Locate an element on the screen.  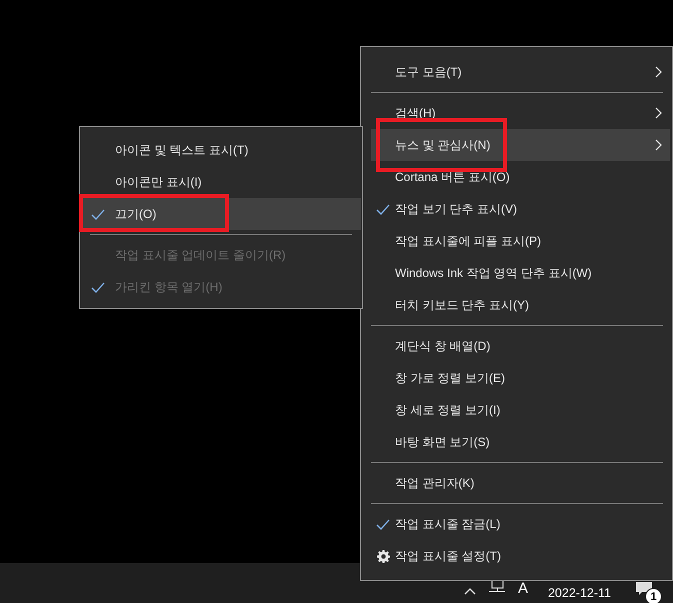
menu-item: Cortana 버튼 표시(O) is located at coordinates (520, 177).